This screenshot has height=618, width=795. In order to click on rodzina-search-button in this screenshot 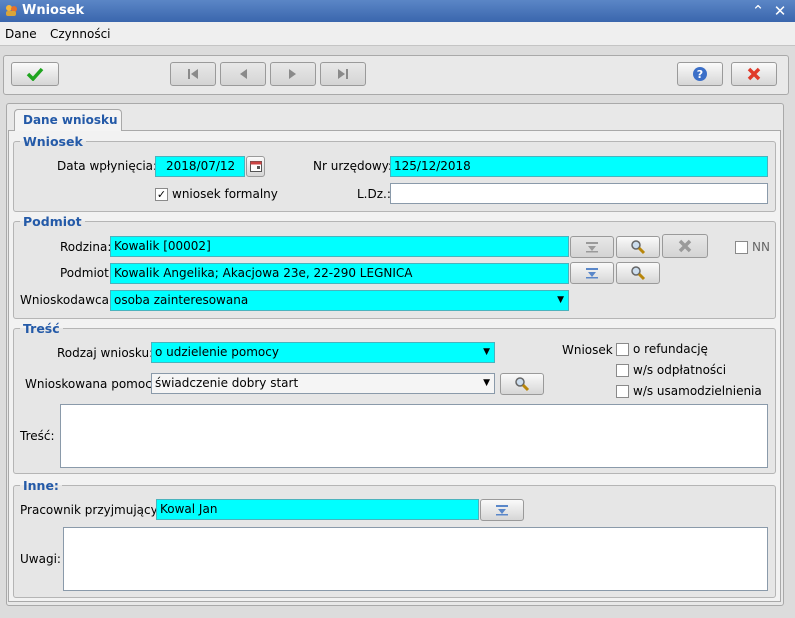, I will do `click(638, 247)`.